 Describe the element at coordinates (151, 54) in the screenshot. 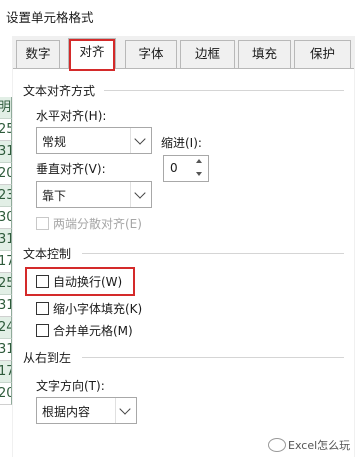

I see `tab-font: 字体` at that location.